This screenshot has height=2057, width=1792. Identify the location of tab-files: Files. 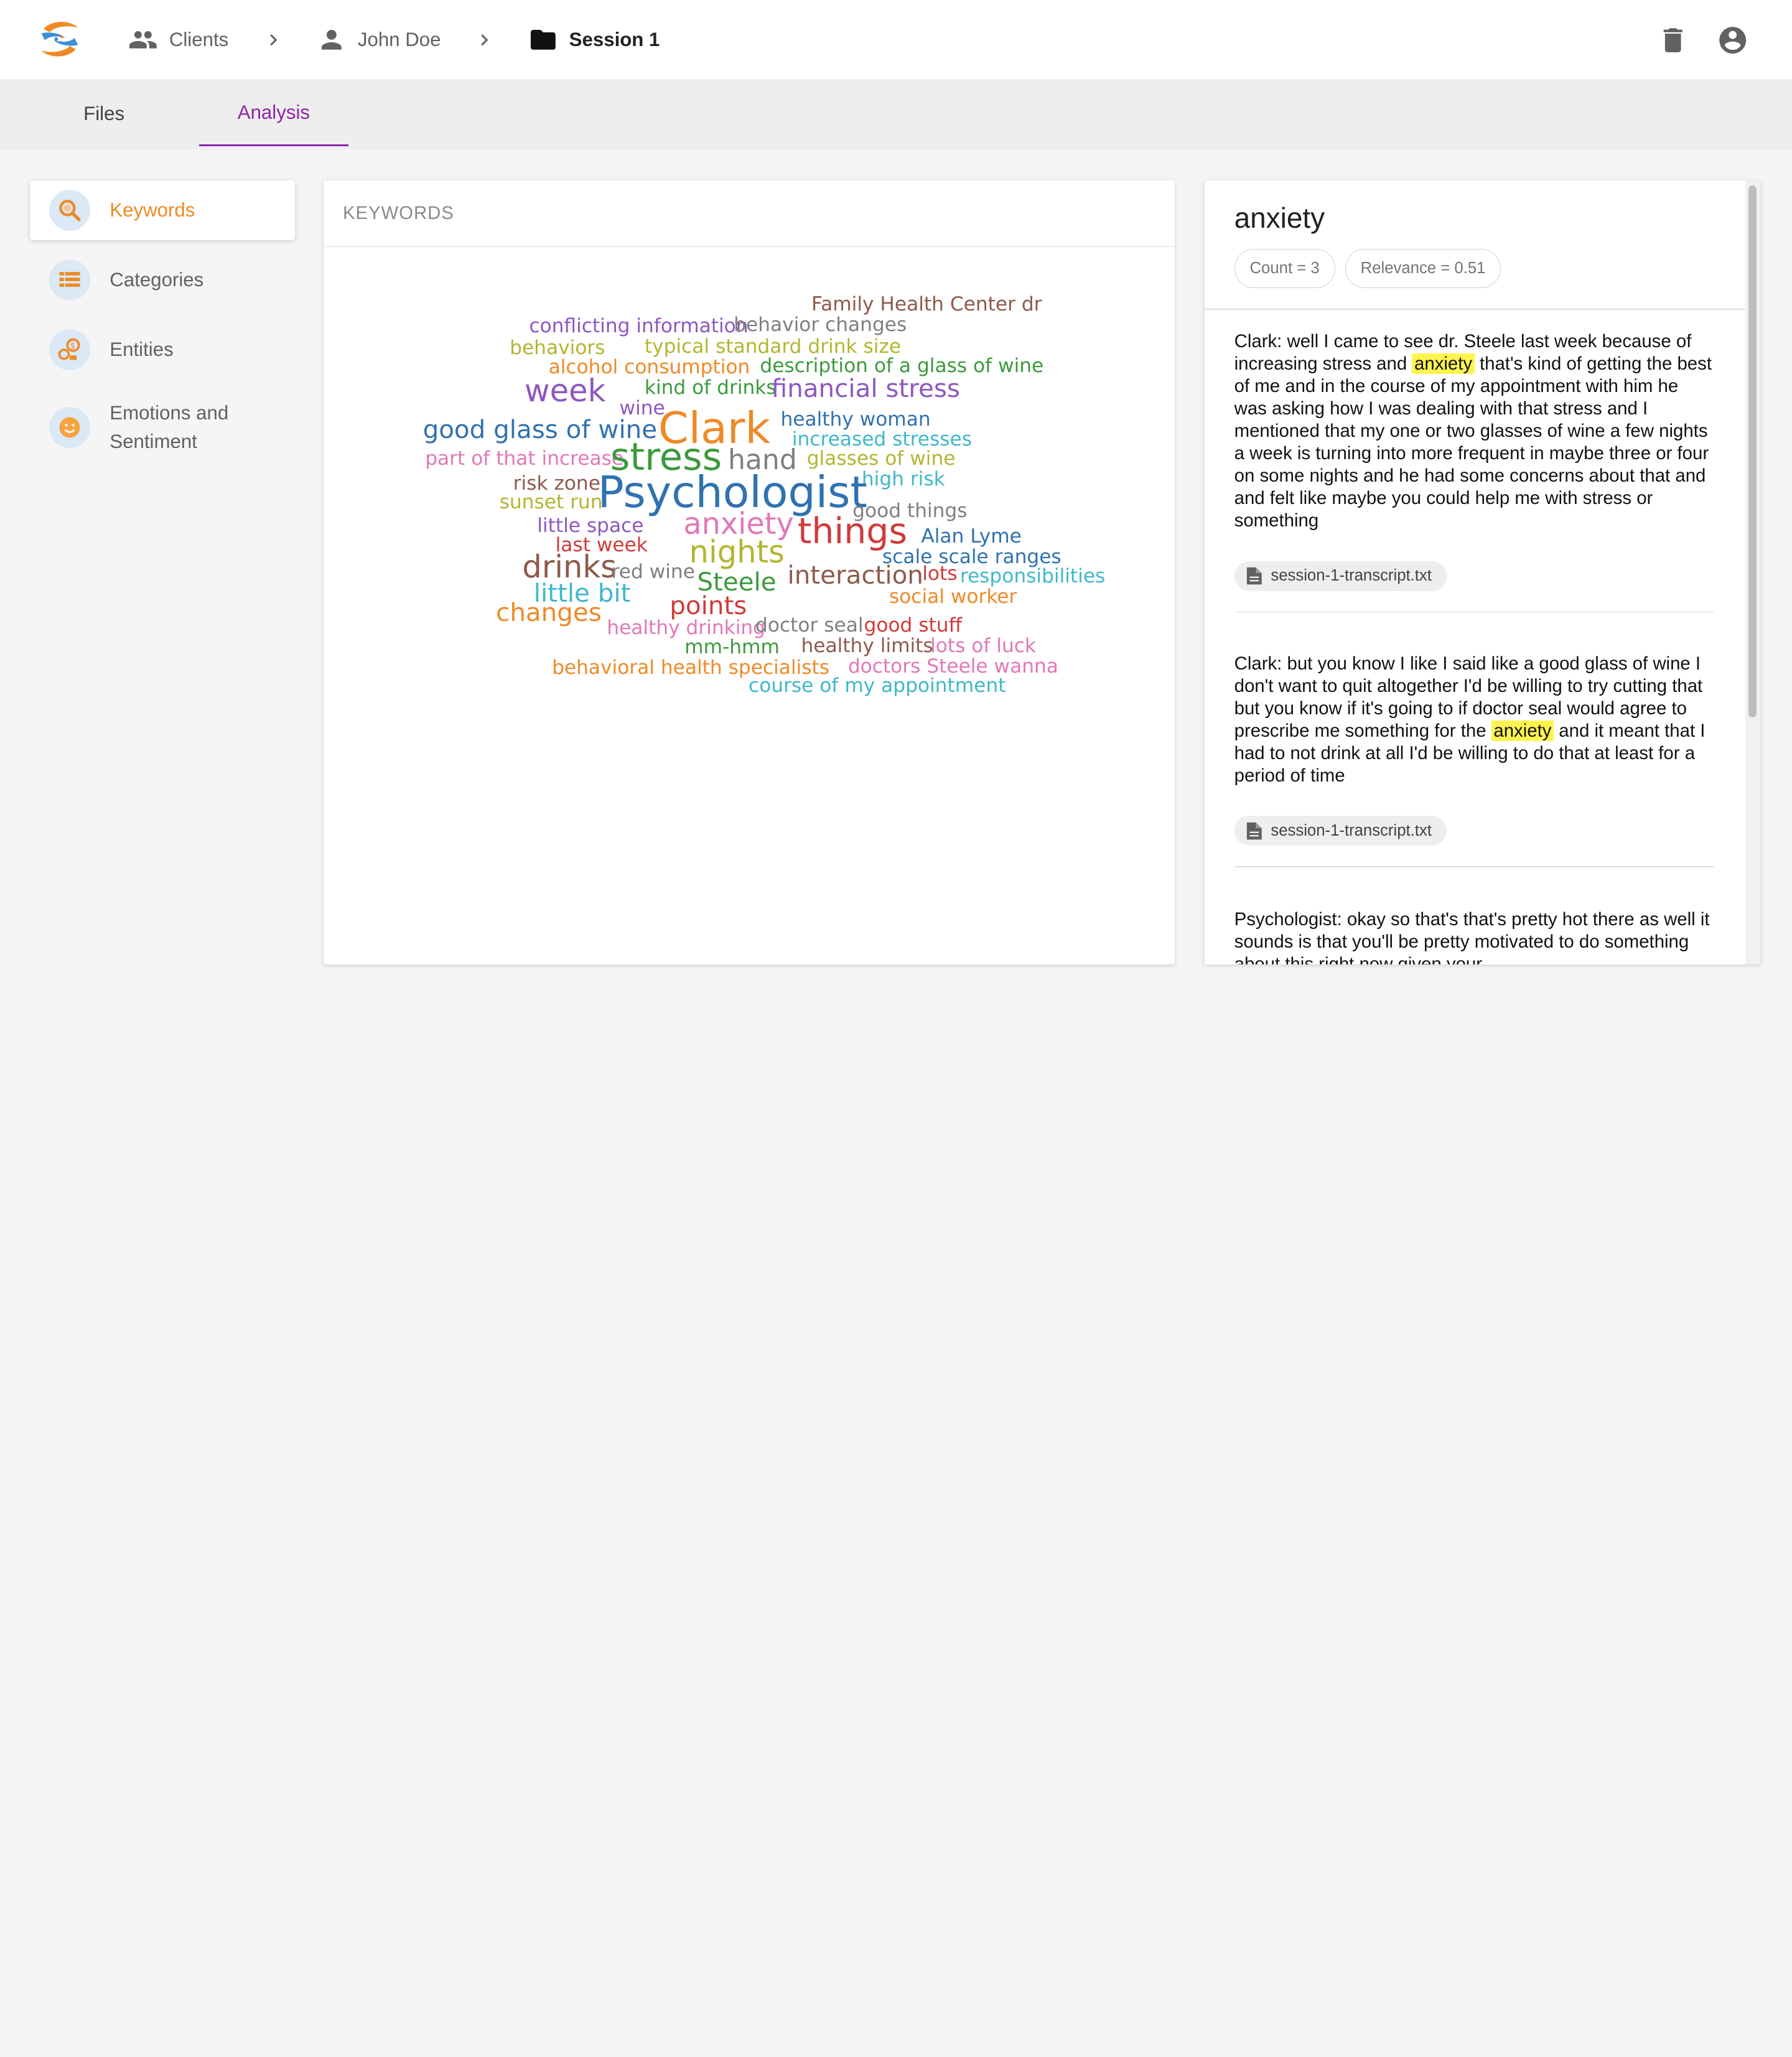
(105, 113).